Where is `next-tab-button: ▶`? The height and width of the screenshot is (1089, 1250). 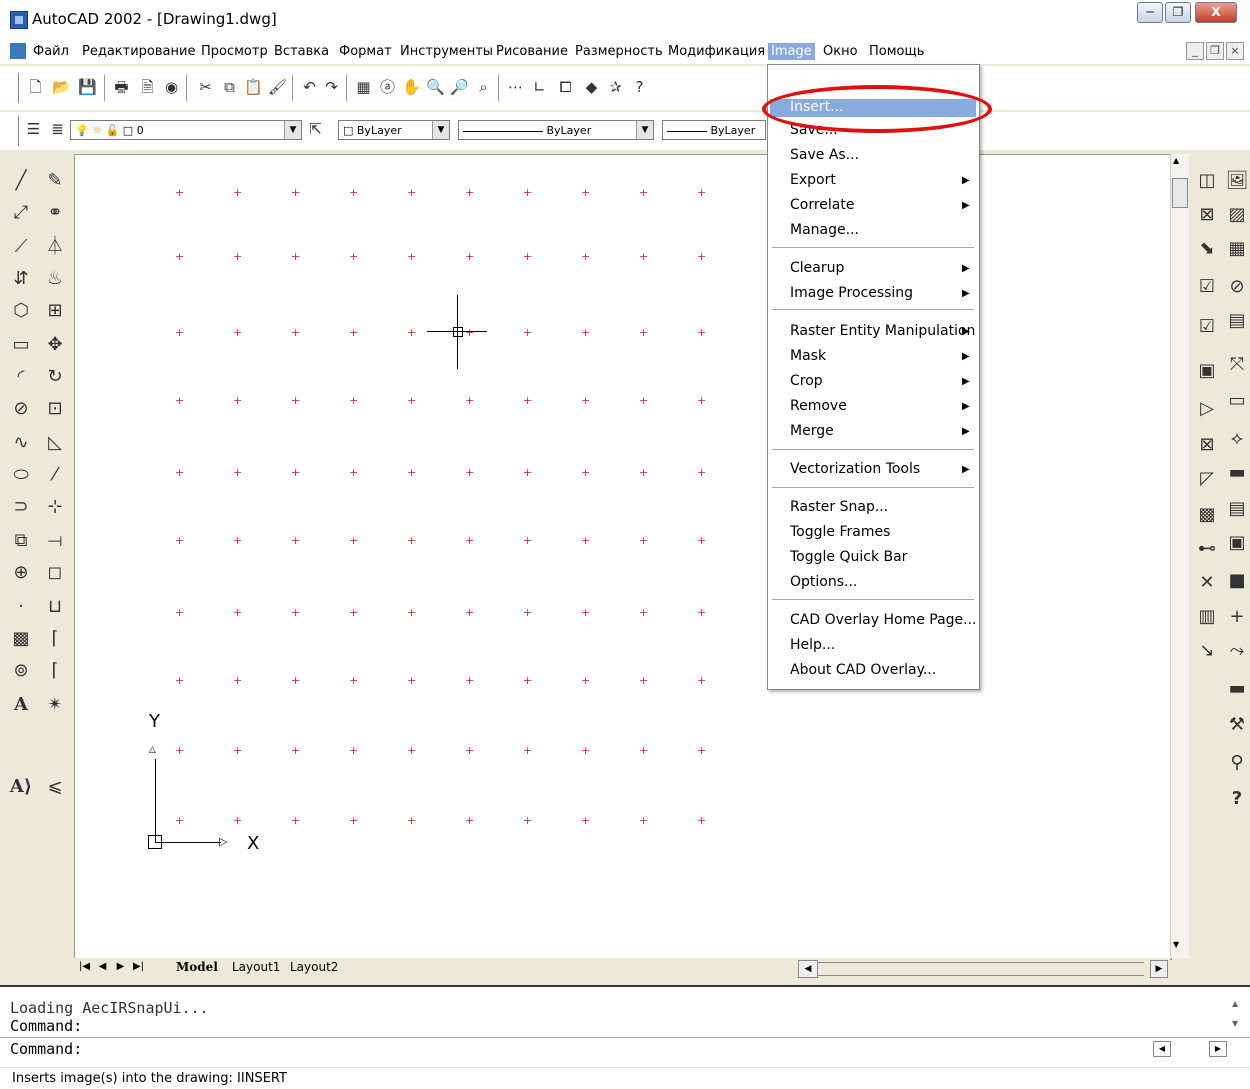 next-tab-button: ▶ is located at coordinates (120, 967).